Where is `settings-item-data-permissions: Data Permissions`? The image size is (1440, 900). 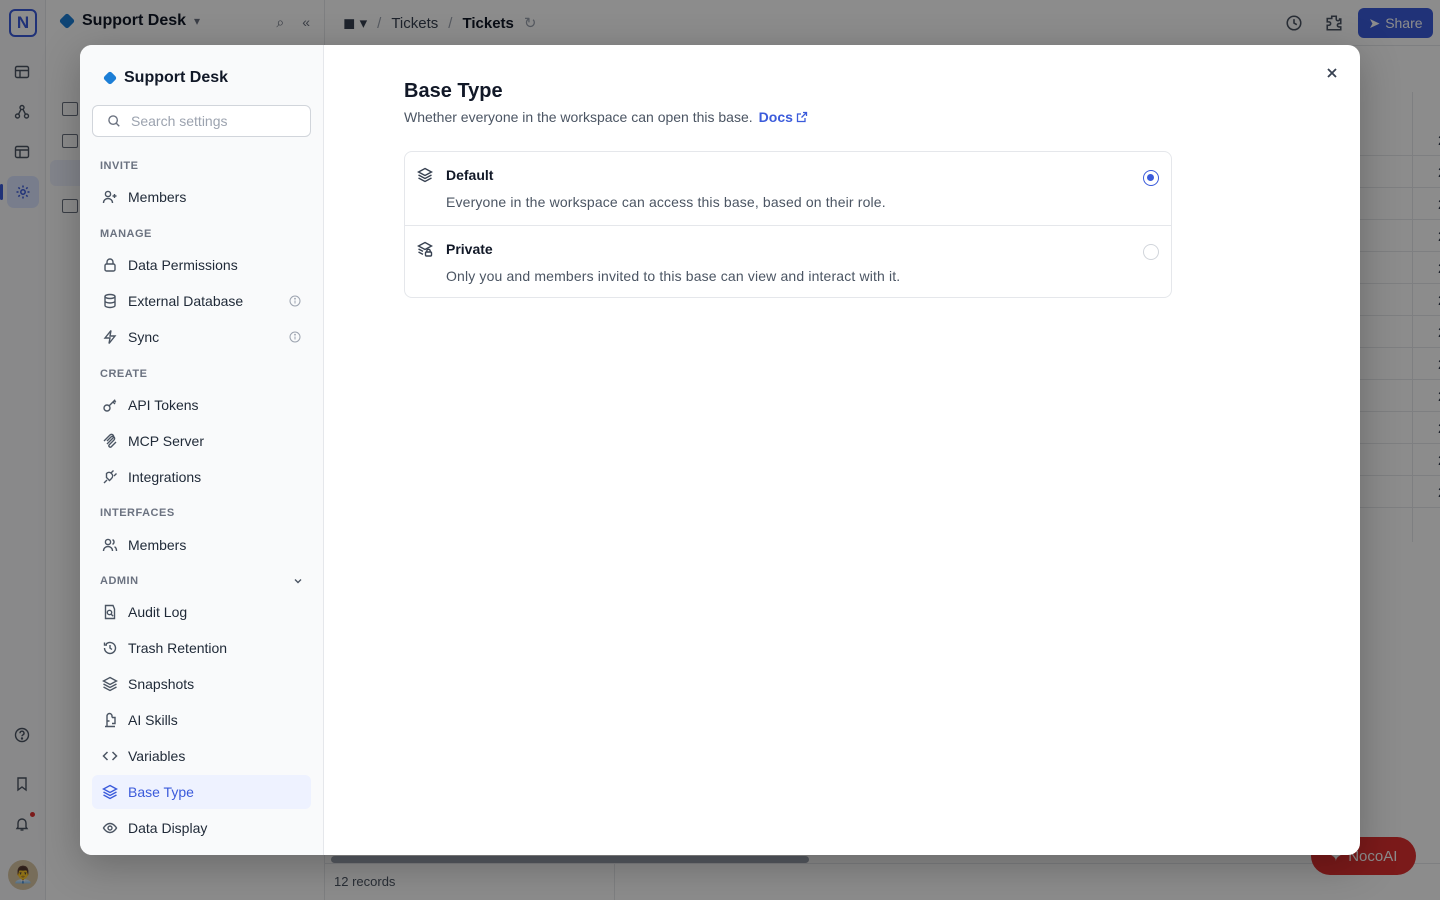 settings-item-data-permissions: Data Permissions is located at coordinates (201, 265).